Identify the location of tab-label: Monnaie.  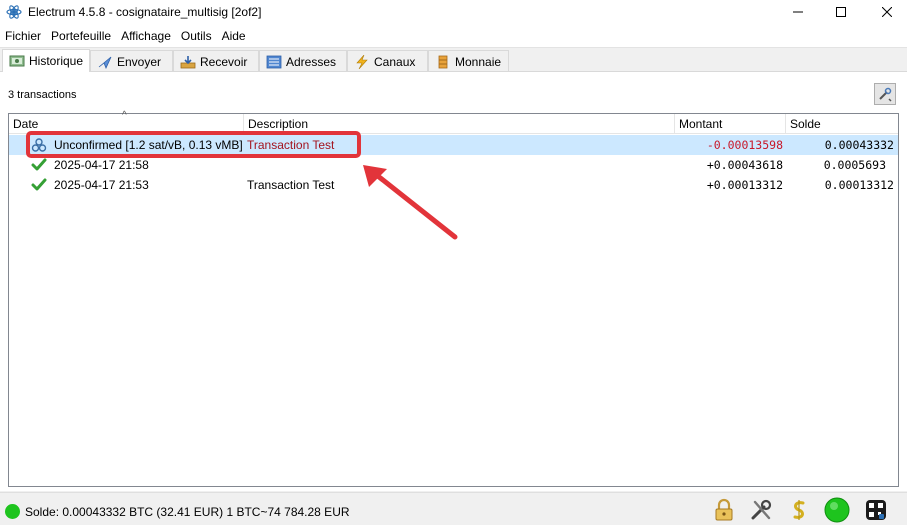
(478, 61).